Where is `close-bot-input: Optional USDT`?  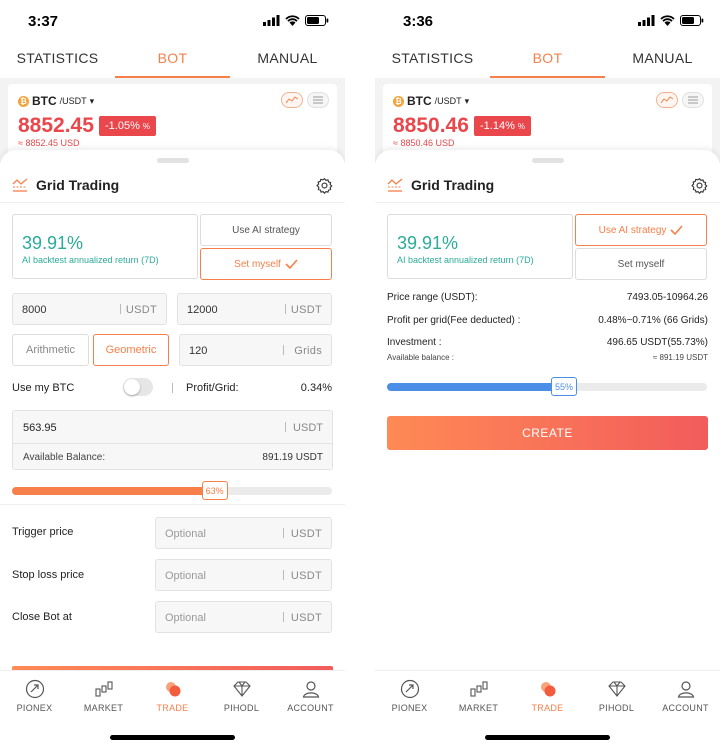
close-bot-input: Optional USDT is located at coordinates (243, 617).